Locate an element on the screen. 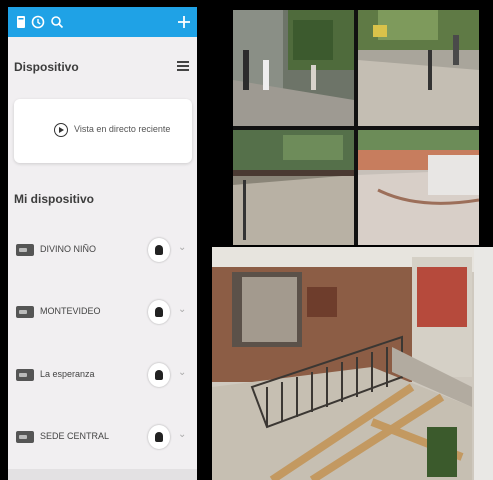 This screenshot has width=493, height=480. device-item: DIVINO NIÑO ⌄ is located at coordinates (102, 250).